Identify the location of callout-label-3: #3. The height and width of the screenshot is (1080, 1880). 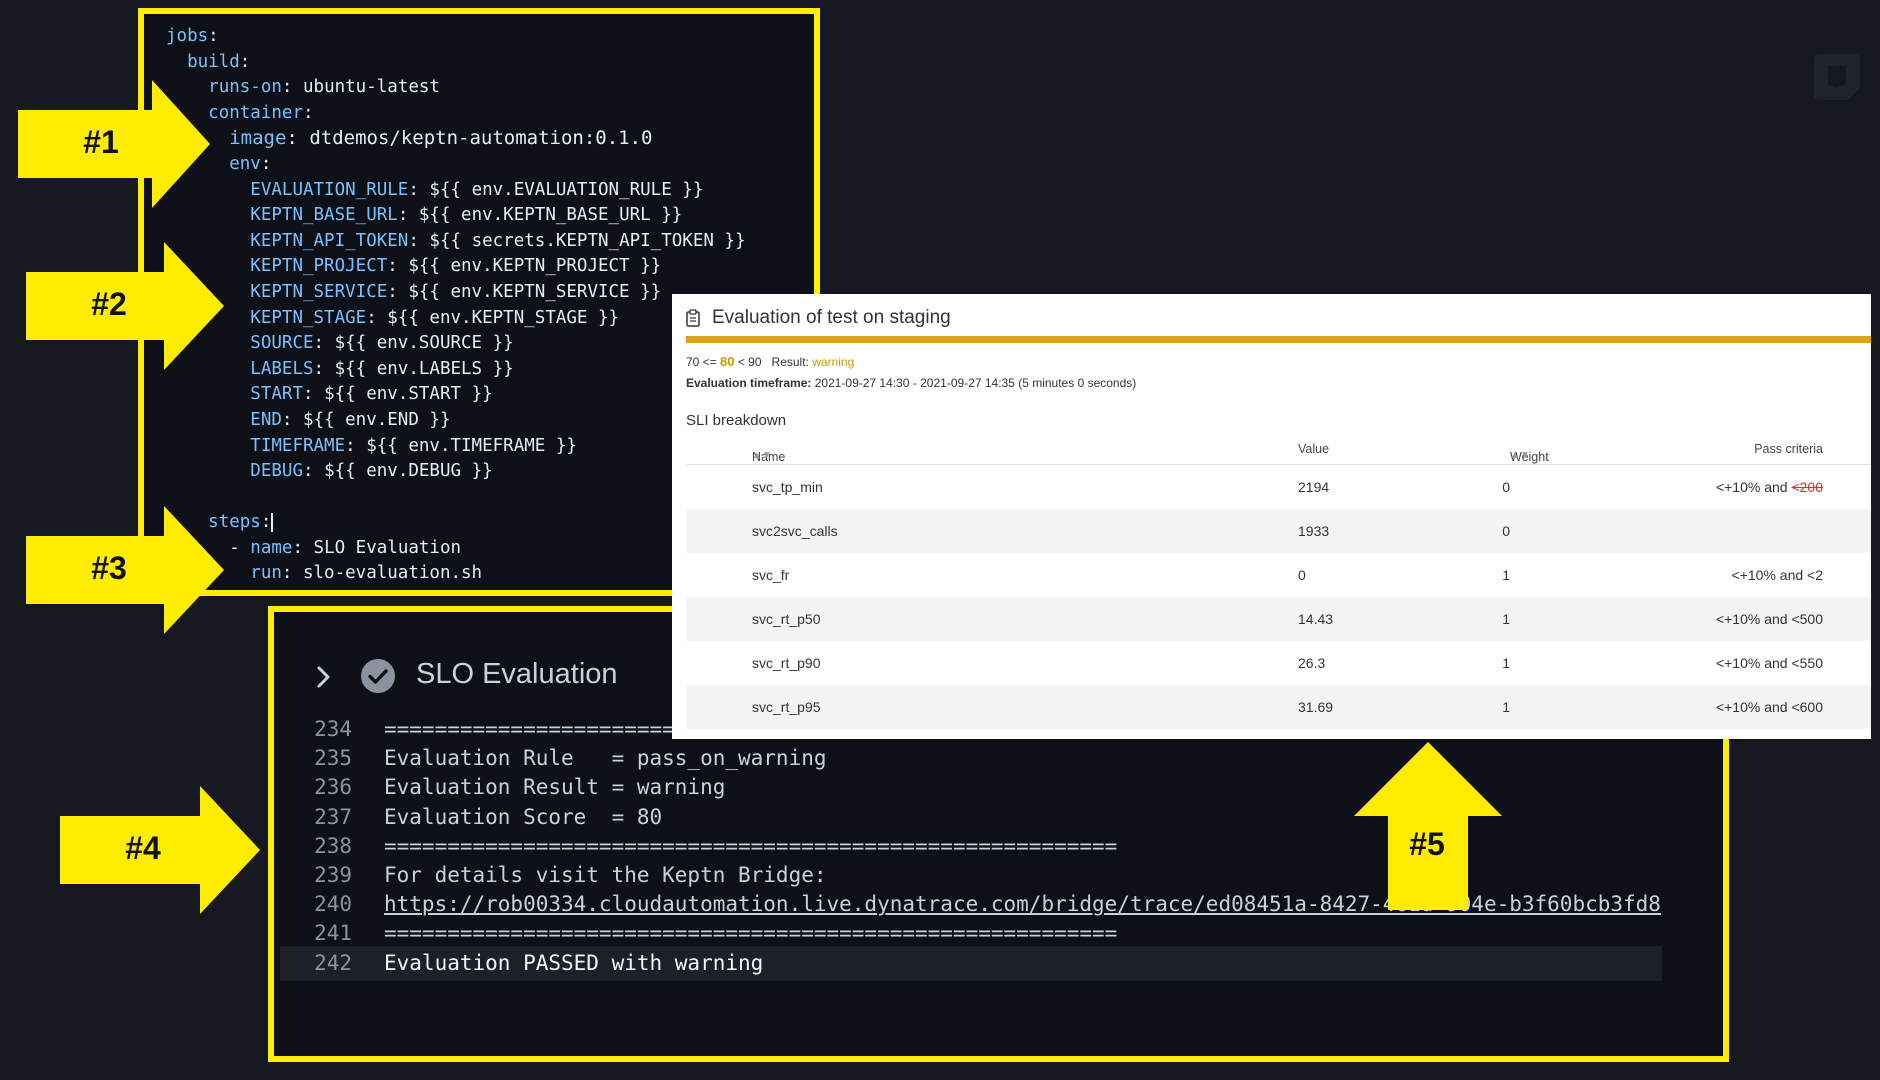
(109, 568).